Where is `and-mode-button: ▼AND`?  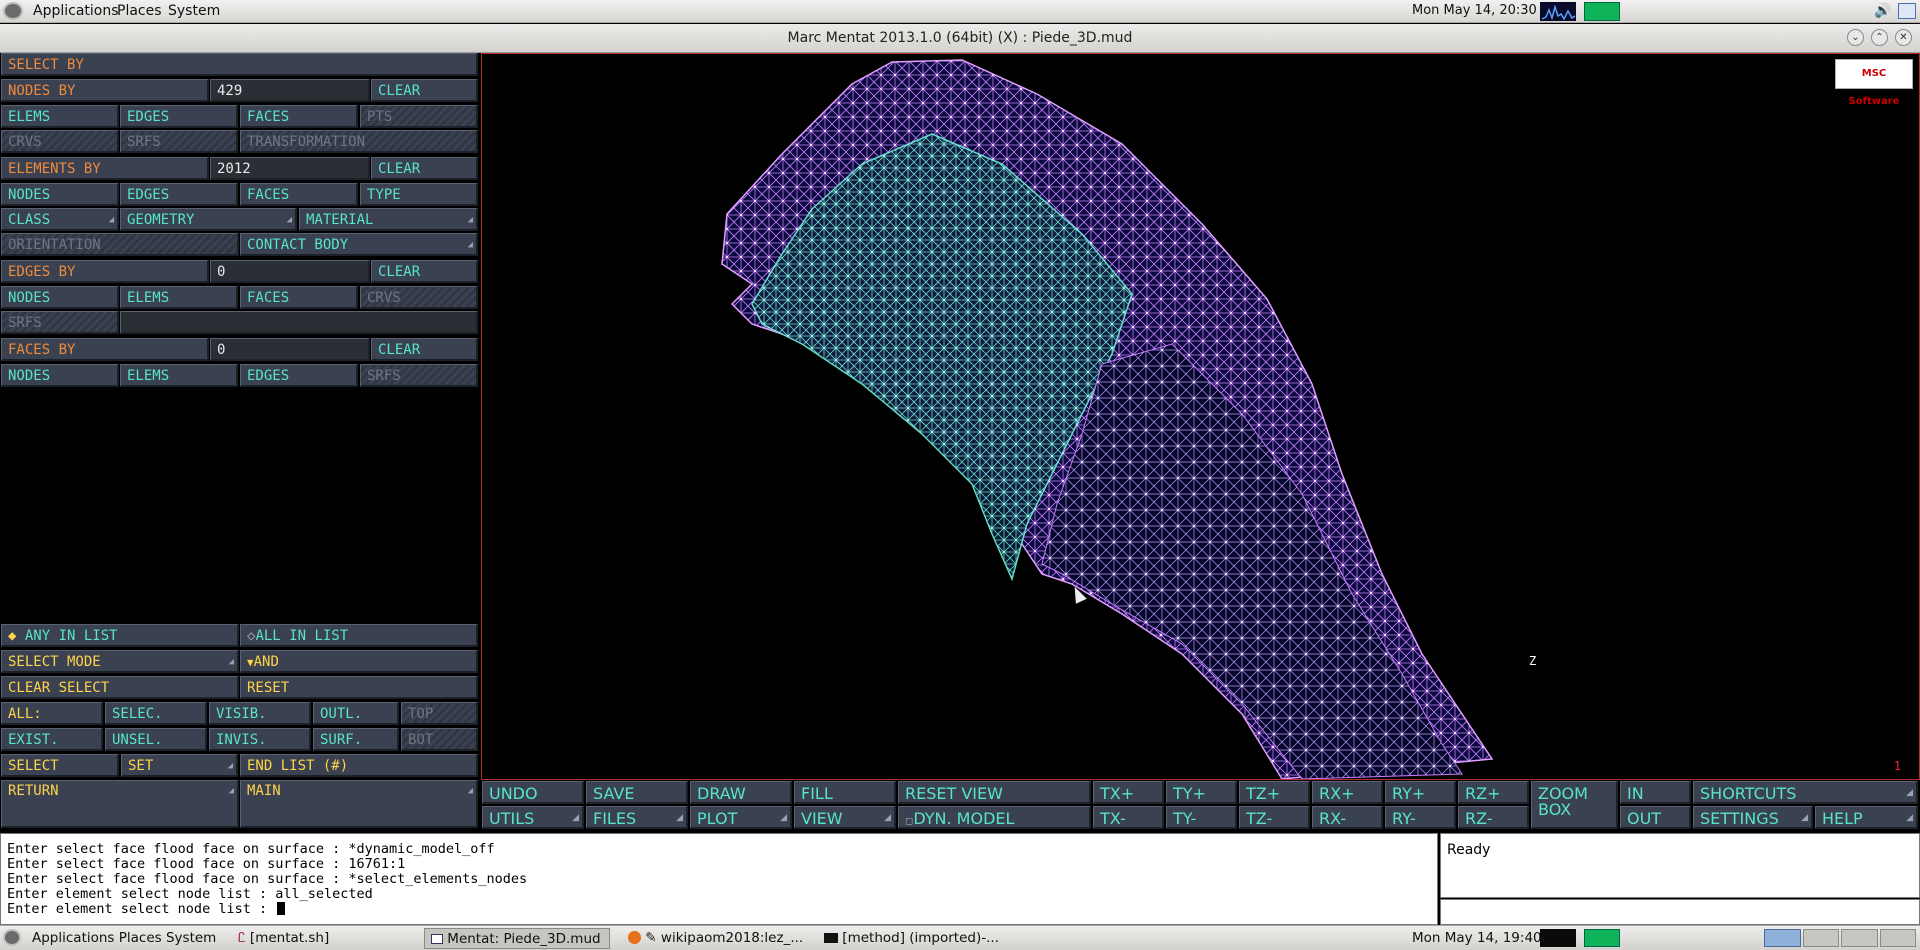
and-mode-button: ▼AND is located at coordinates (359, 661).